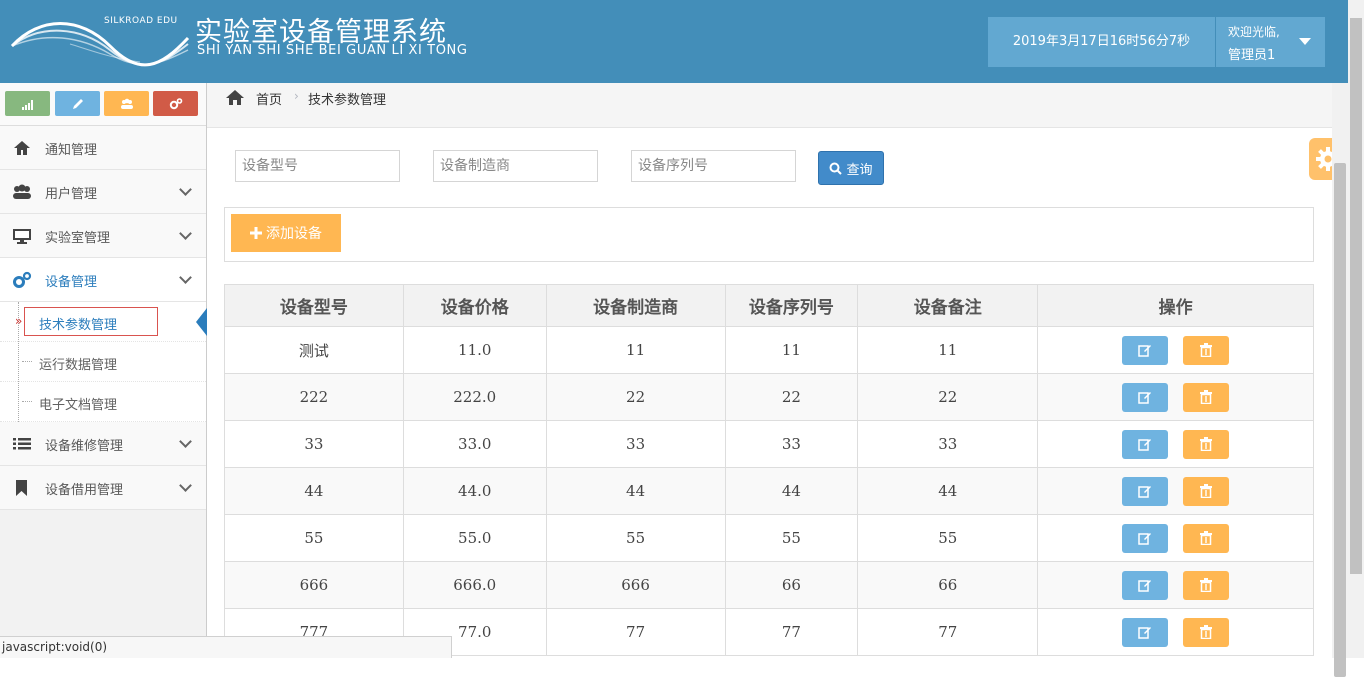 The image size is (1364, 677). I want to click on home-icon, so click(235, 97).